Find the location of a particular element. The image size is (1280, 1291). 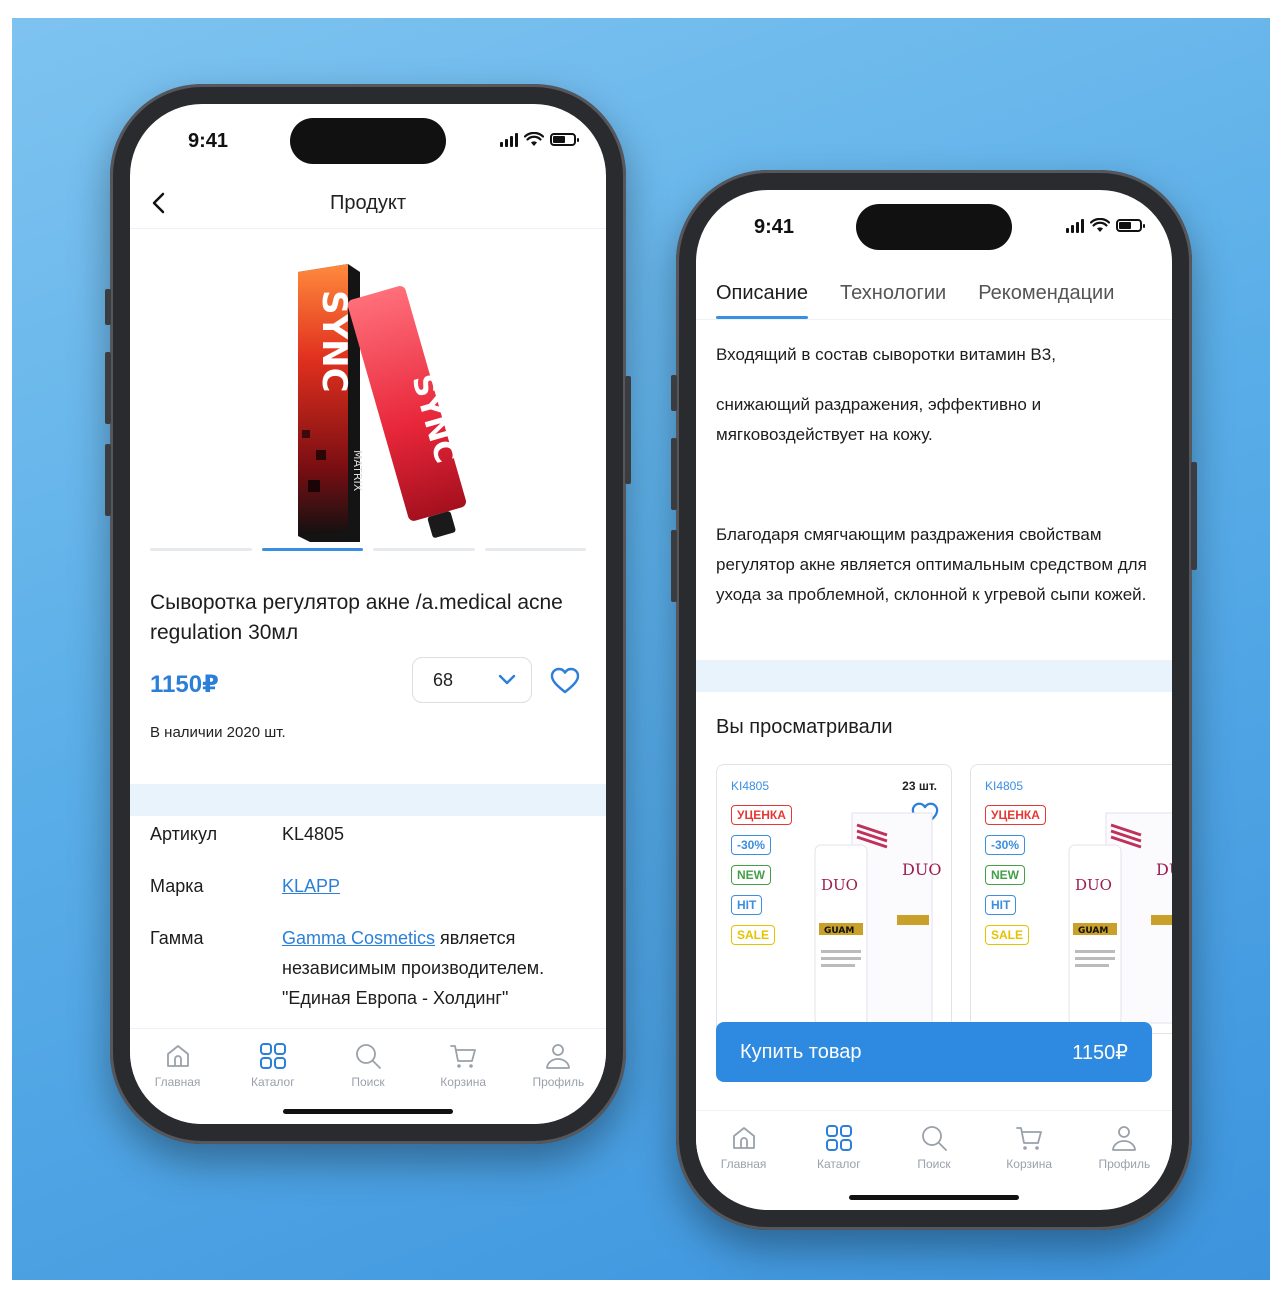

property-value: KL4805 is located at coordinates (313, 834).